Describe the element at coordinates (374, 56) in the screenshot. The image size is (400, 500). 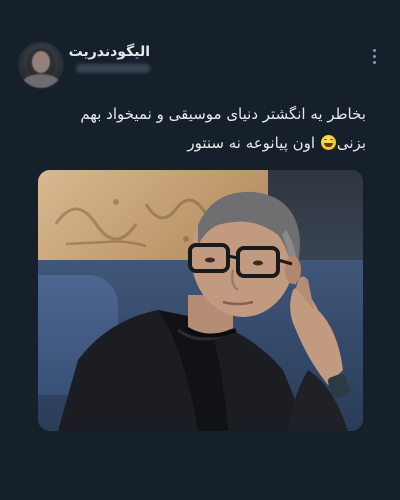
I see `more-vertical-icon` at that location.